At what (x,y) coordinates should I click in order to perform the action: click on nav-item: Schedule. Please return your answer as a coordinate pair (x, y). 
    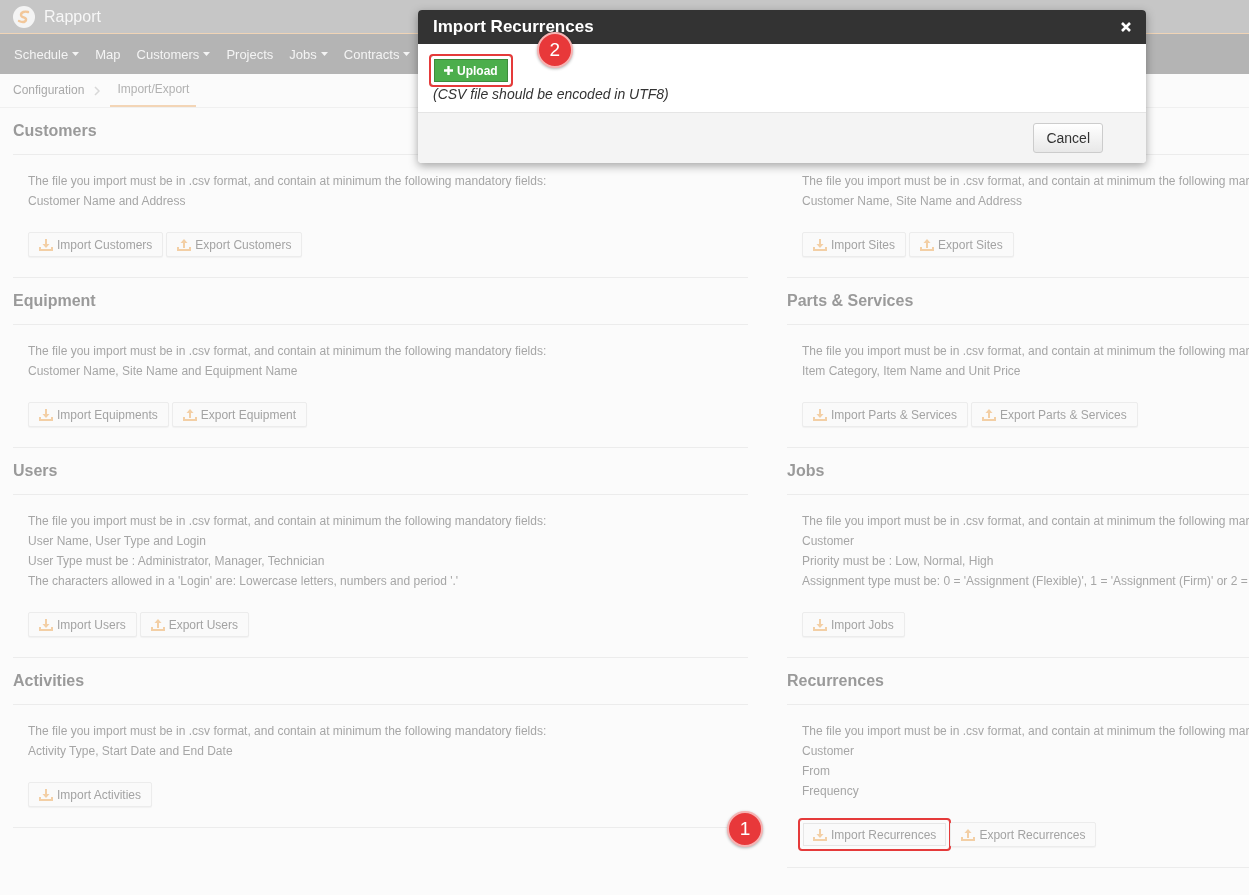
    Looking at the image, I should click on (47, 54).